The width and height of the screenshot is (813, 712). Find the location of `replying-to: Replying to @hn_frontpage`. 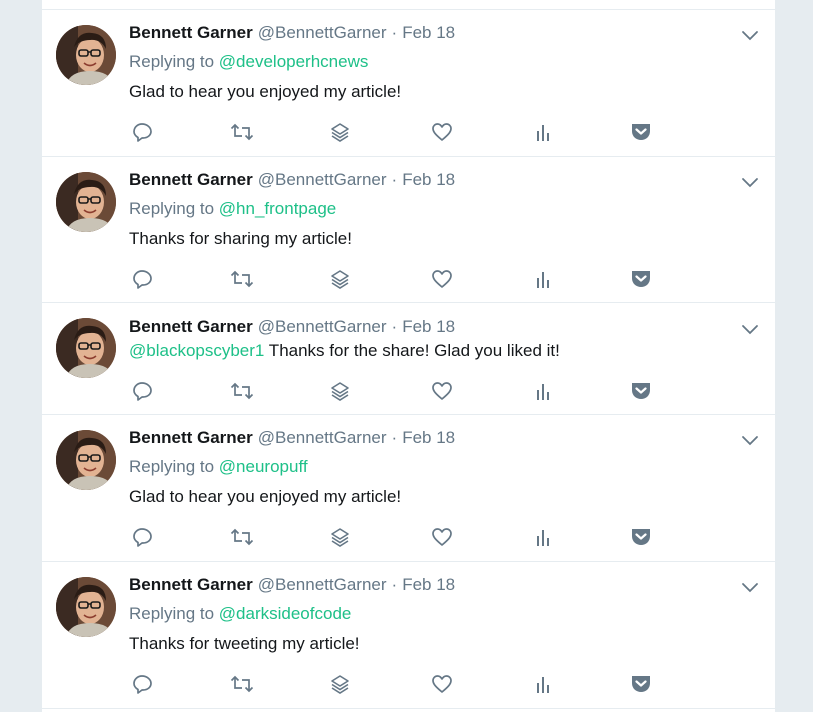

replying-to: Replying to @hn_frontpage is located at coordinates (232, 209).